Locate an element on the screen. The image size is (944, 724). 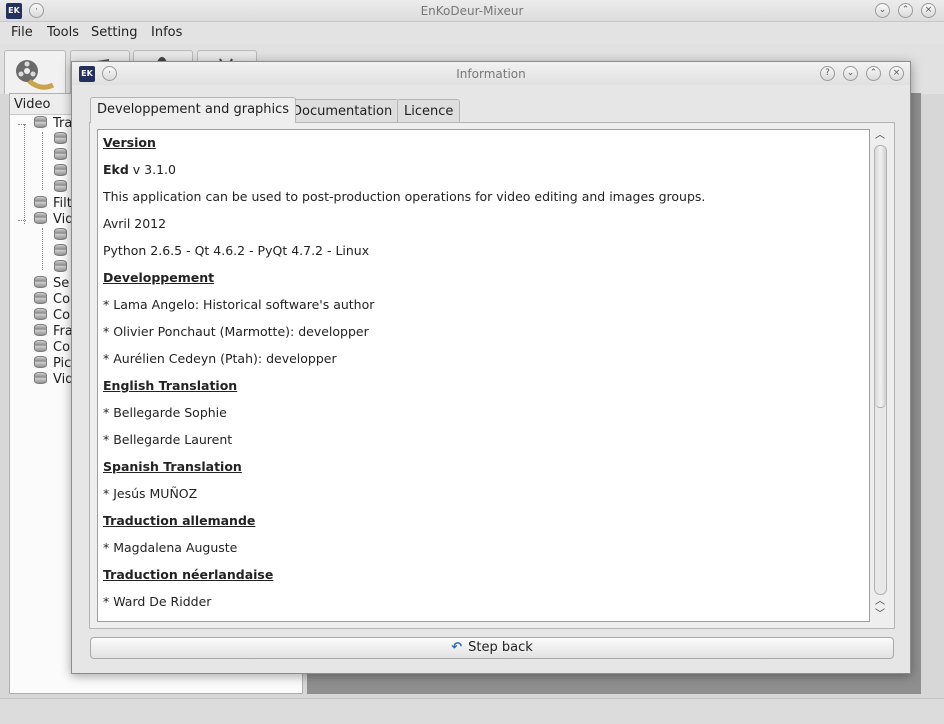
dialog-maximize-button: ⌃ is located at coordinates (873, 73).